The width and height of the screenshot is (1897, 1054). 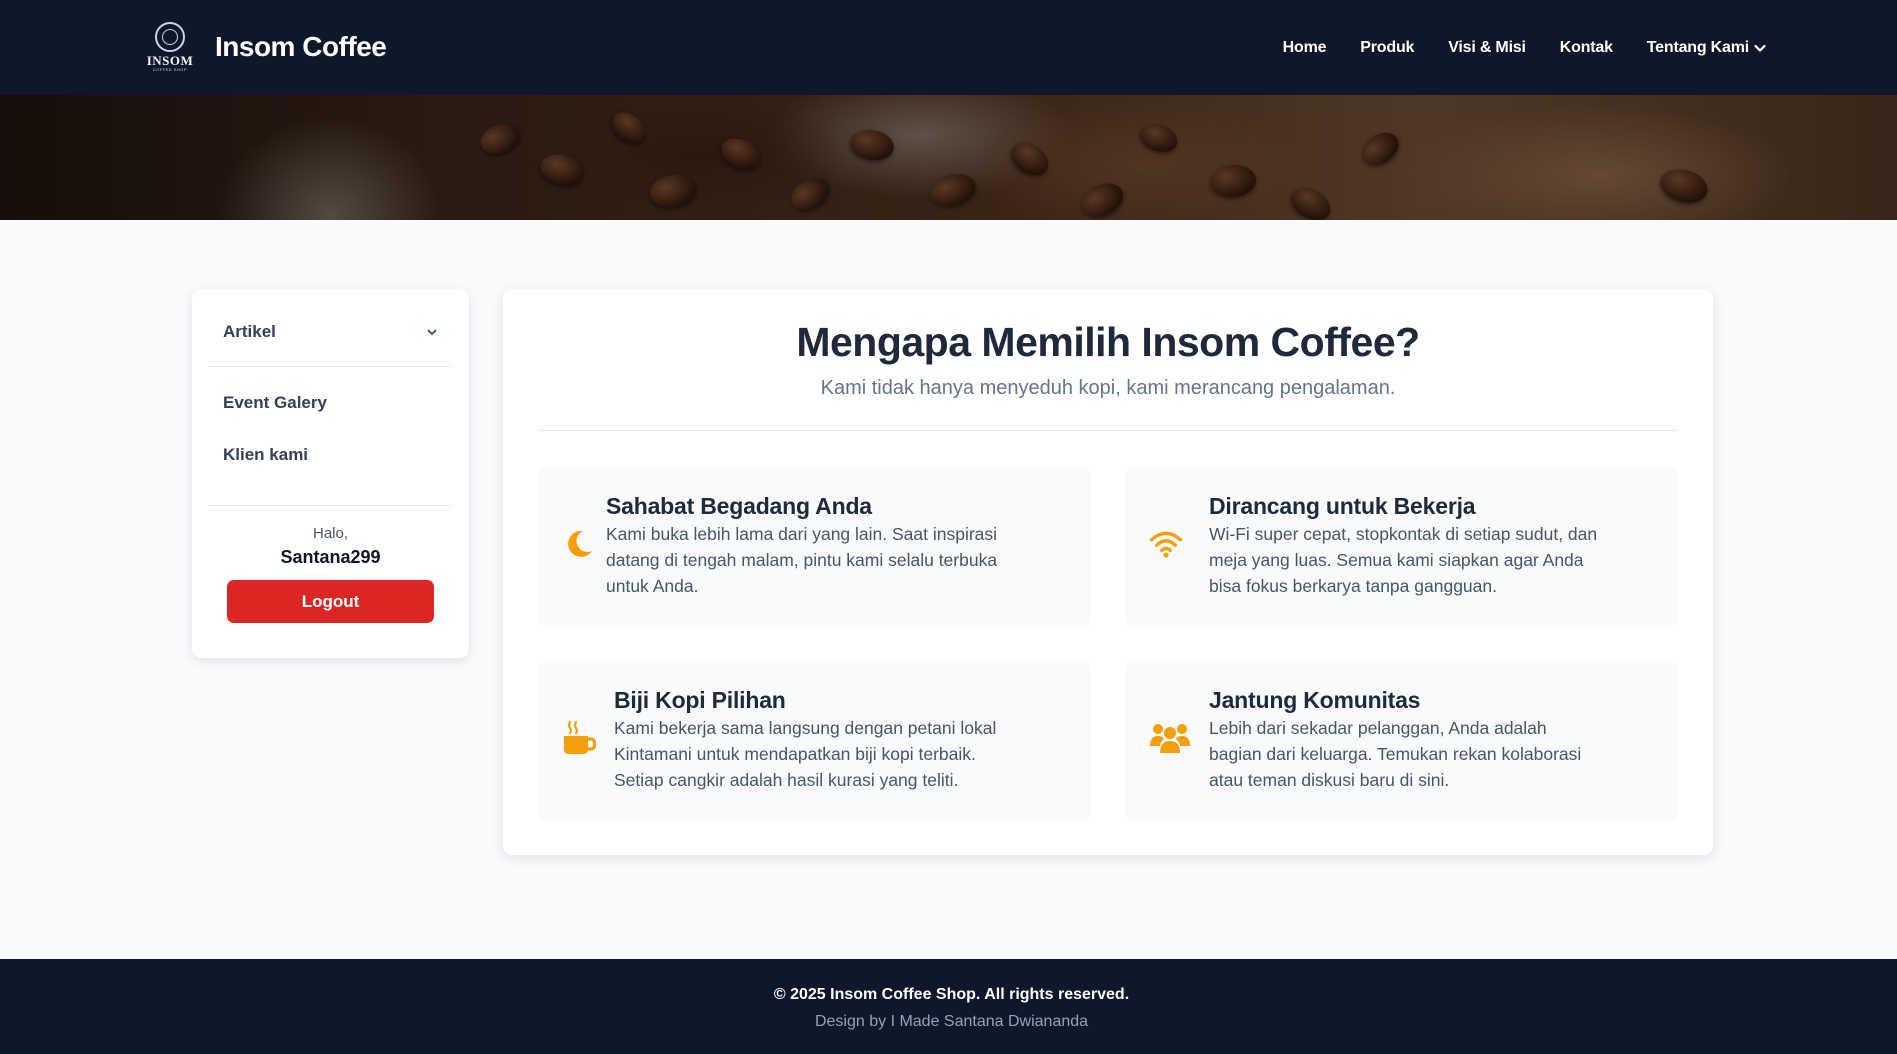 I want to click on nav-tentang-kami-label: Tentang Kami, so click(x=1697, y=47).